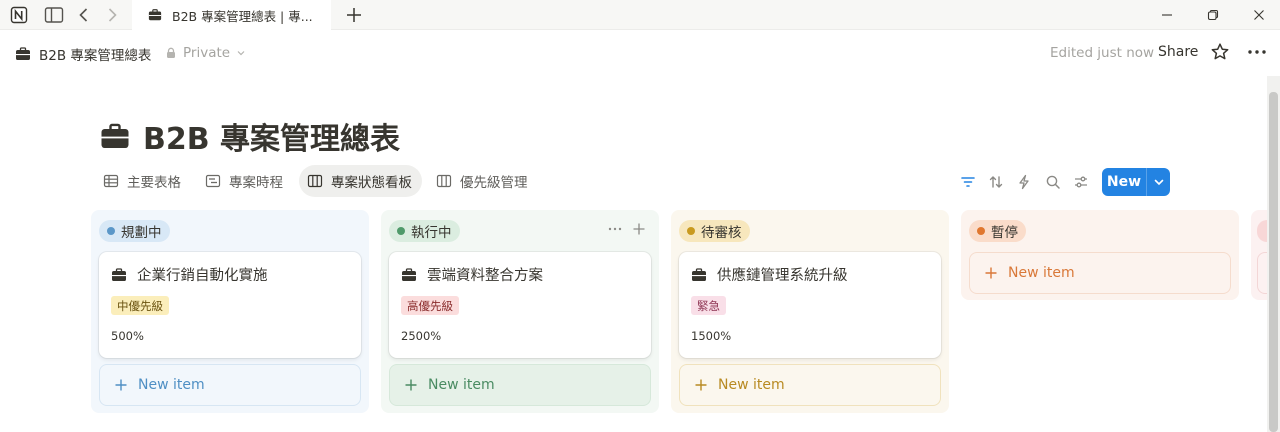 This screenshot has width=1280, height=432. I want to click on column-actions, so click(627, 229).